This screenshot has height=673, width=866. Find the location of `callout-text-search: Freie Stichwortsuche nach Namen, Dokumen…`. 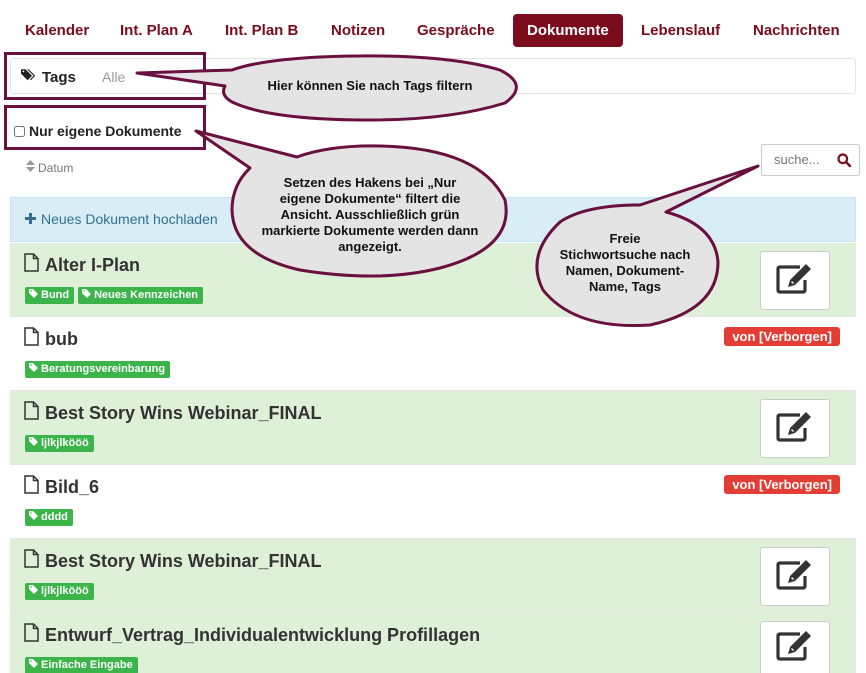

callout-text-search: Freie Stichwortsuche nach Namen, Dokumen… is located at coordinates (625, 262).